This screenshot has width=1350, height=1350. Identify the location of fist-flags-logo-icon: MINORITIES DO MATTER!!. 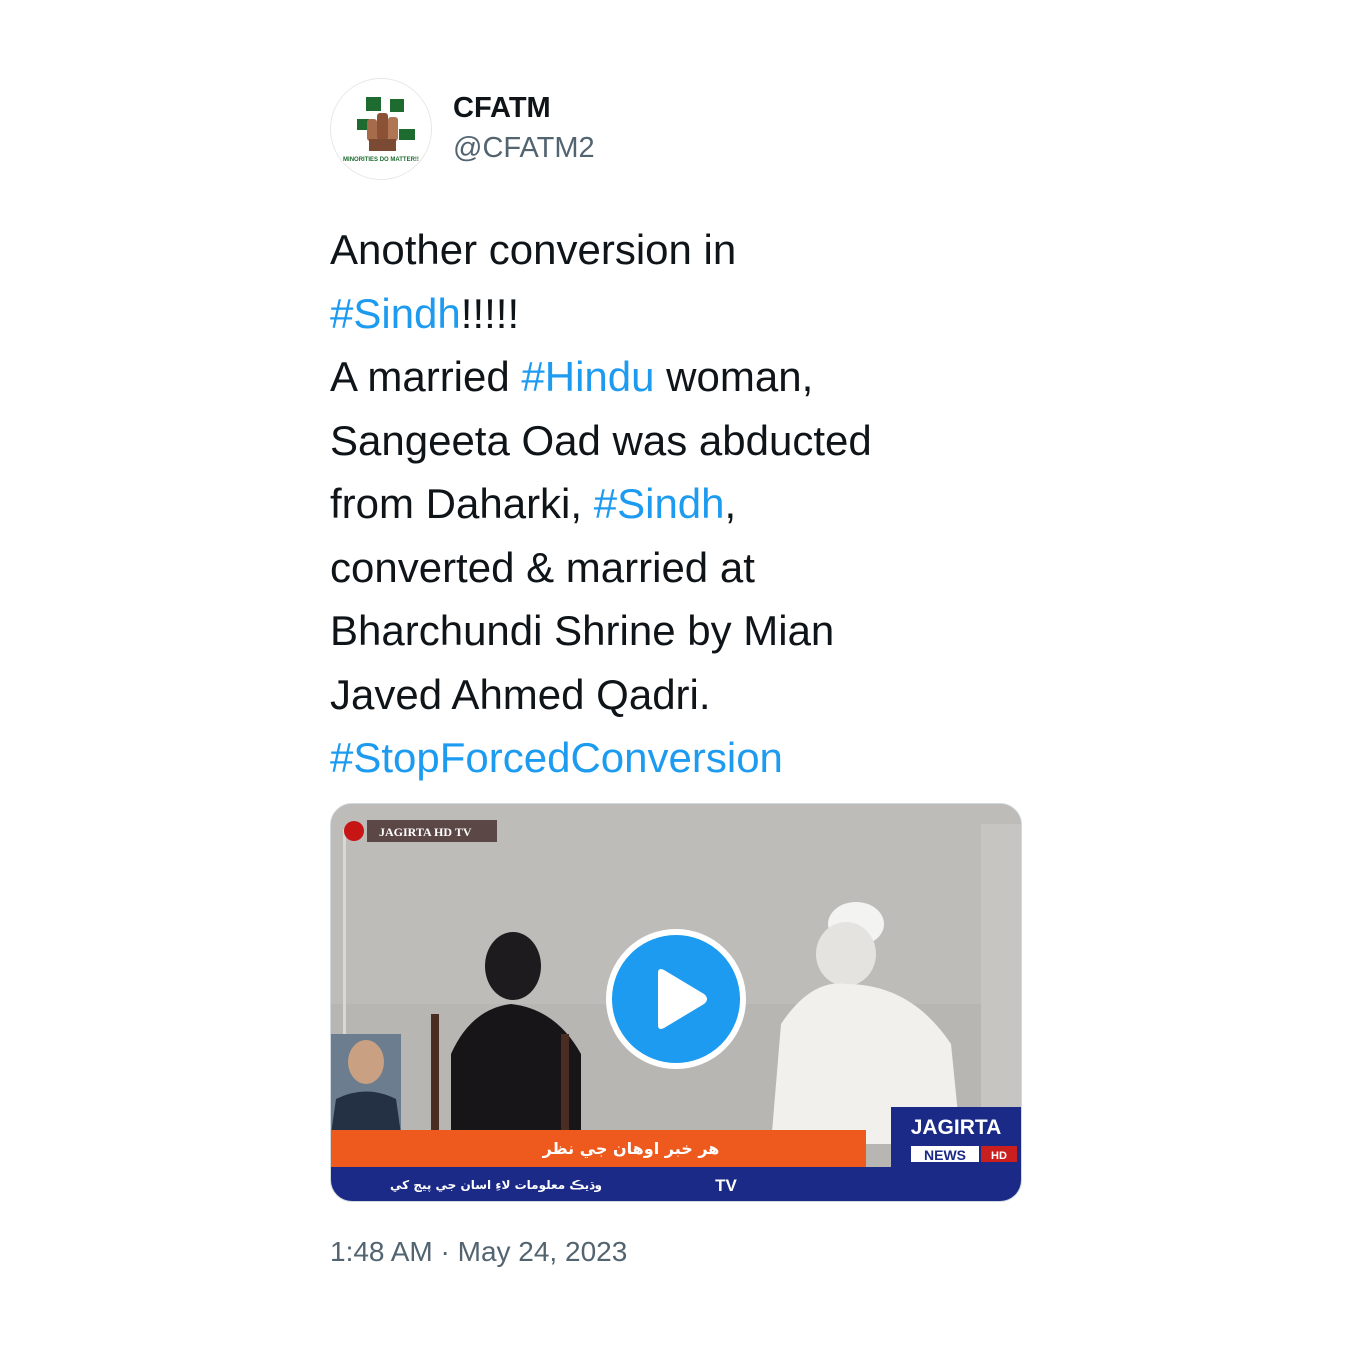
(381, 129).